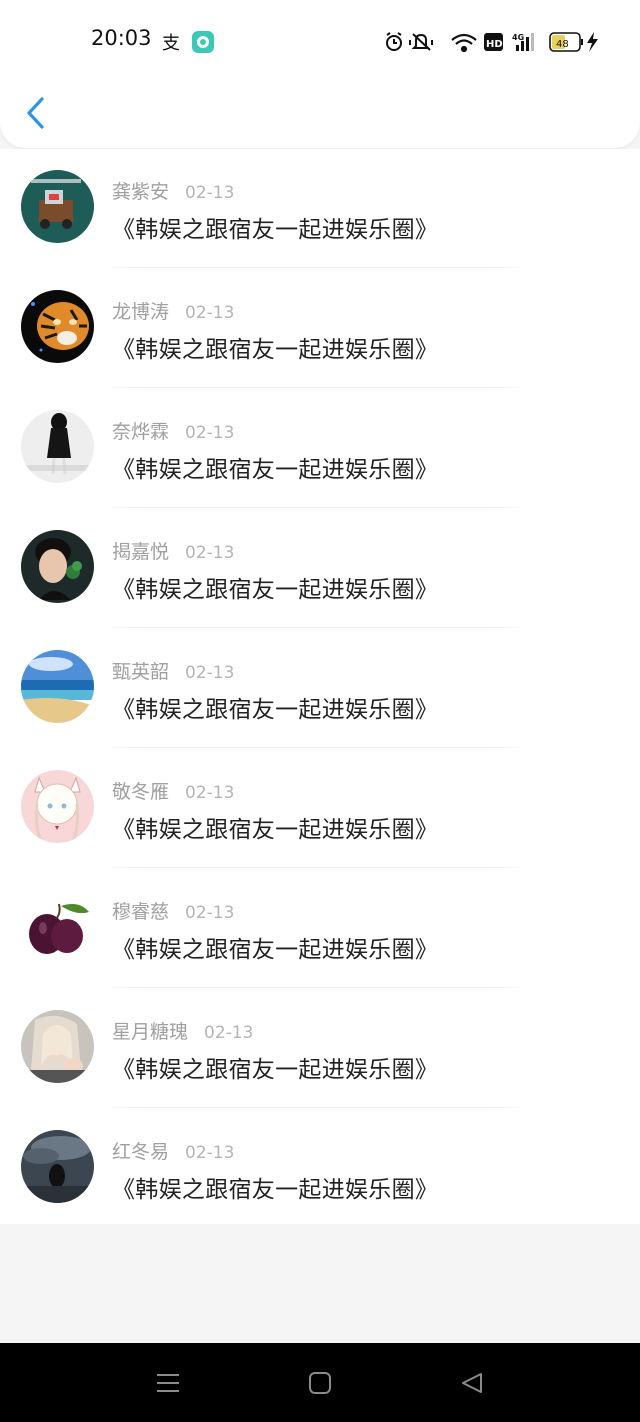 This screenshot has height=1422, width=640. I want to click on young-man-avatar-image, so click(57, 566).